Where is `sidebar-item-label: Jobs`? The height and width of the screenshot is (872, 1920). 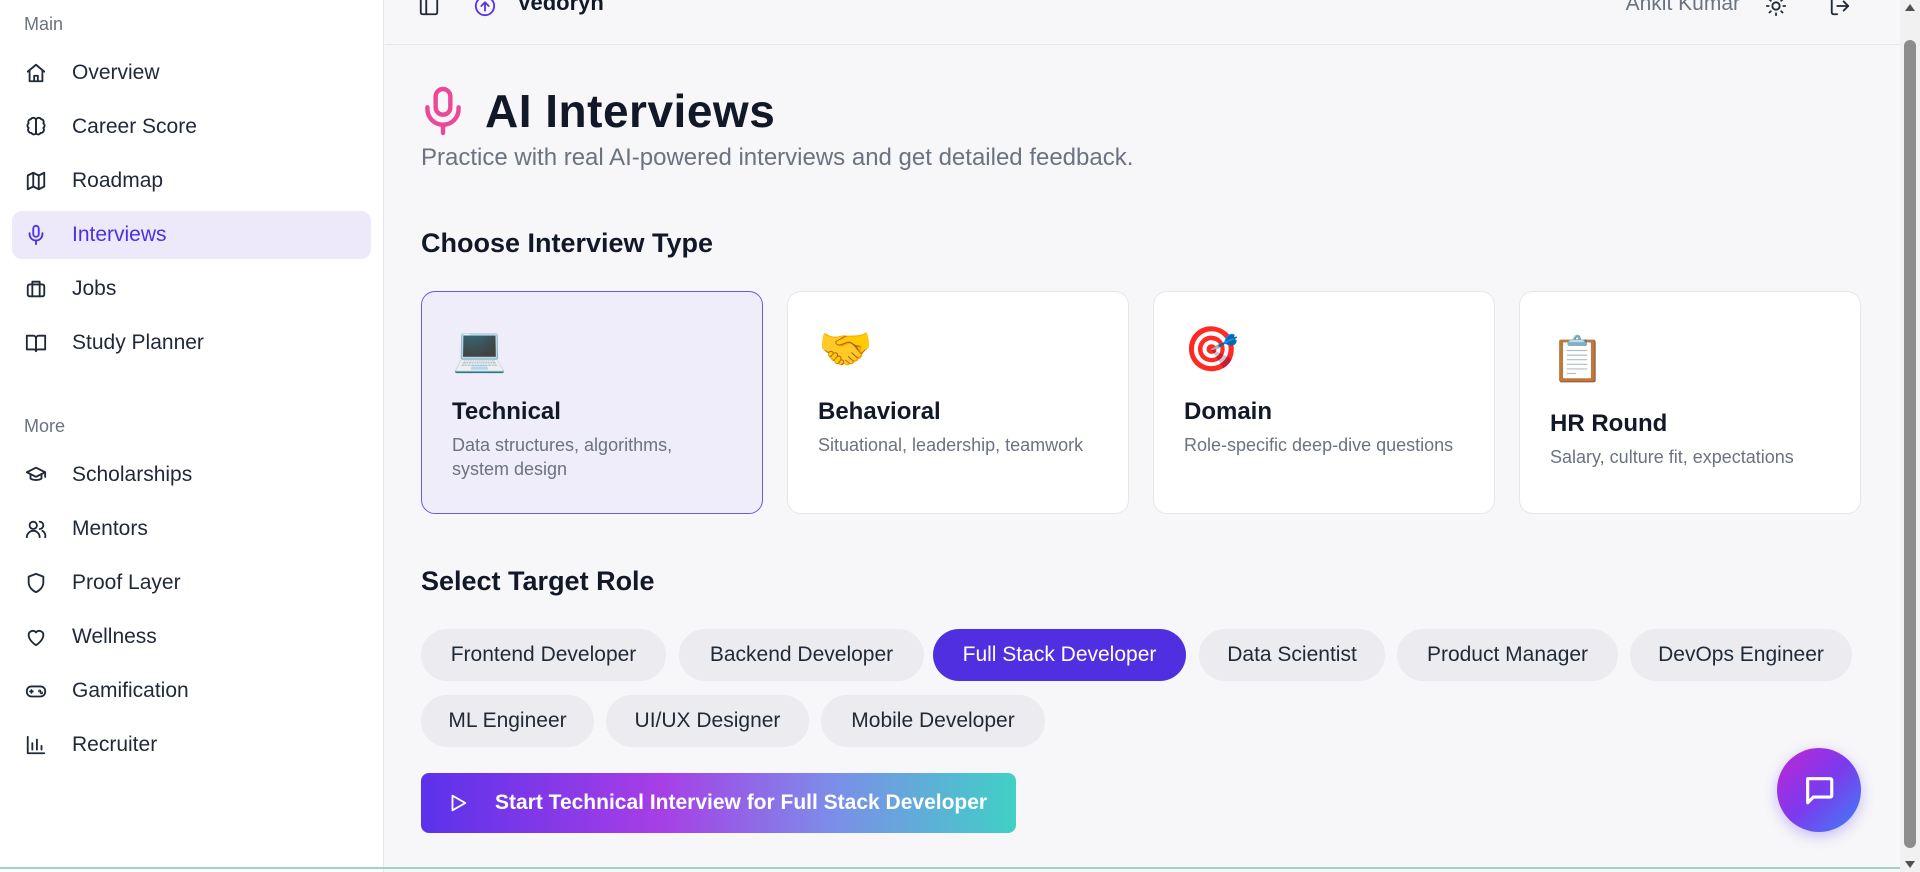 sidebar-item-label: Jobs is located at coordinates (94, 288).